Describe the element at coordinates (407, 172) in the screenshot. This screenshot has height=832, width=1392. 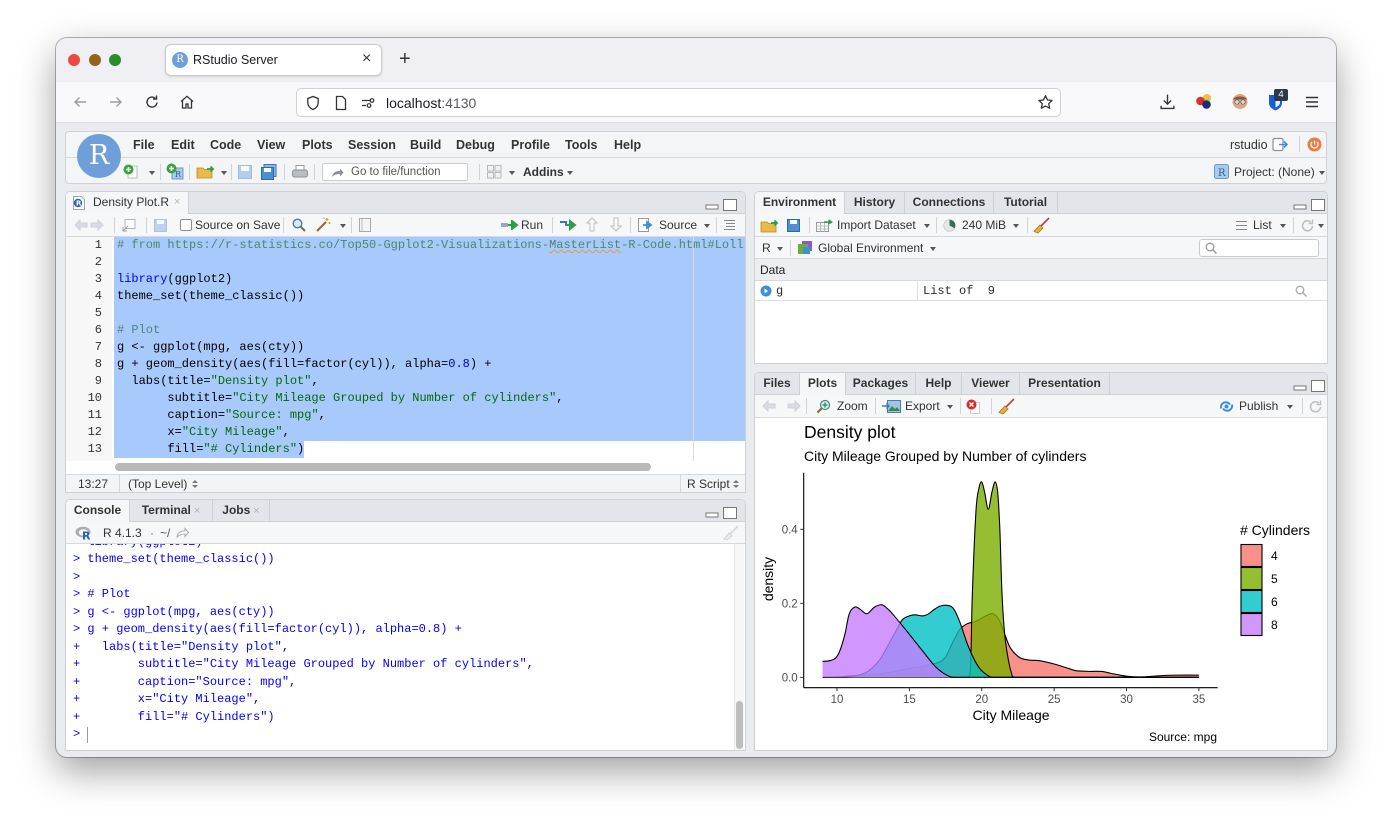
I see `go-to-file-input` at that location.